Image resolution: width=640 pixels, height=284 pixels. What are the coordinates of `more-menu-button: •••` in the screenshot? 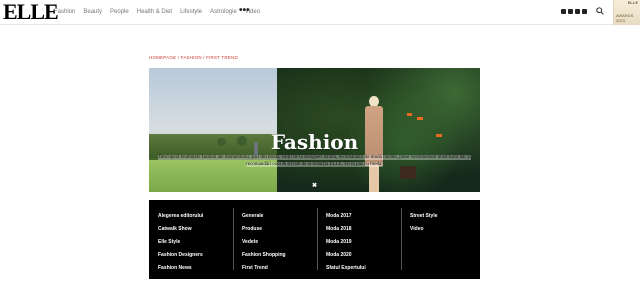 It's located at (244, 11).